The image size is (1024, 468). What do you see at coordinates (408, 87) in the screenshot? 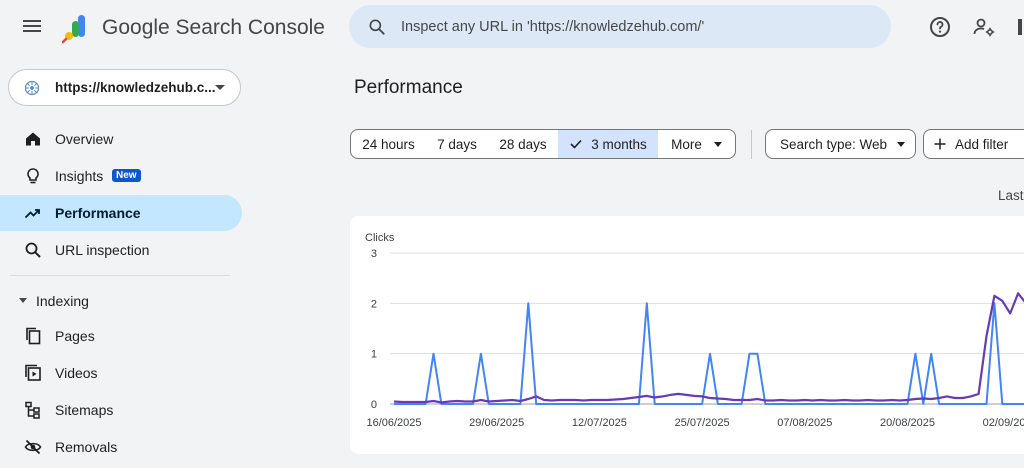
I see `page-title: Performance` at bounding box center [408, 87].